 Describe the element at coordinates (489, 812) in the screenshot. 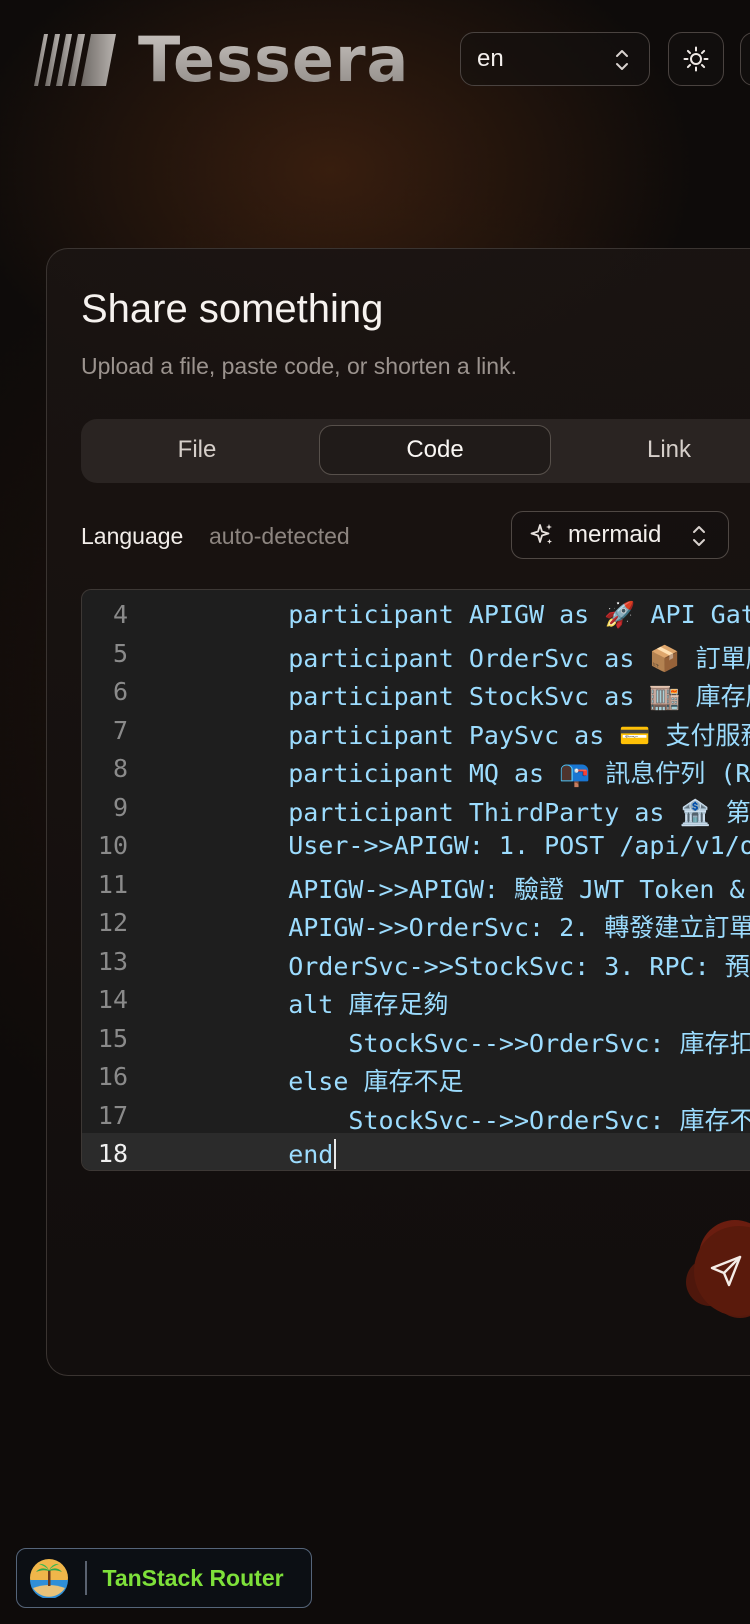

I see `code-text: participant ThirdParty as 🏦 第三` at that location.